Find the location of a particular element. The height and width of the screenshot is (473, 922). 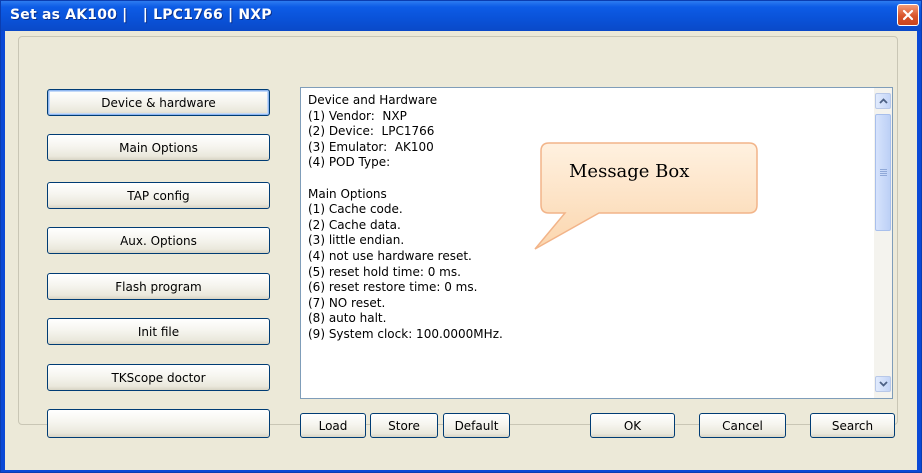

callout-label: Message Box is located at coordinates (629, 171).